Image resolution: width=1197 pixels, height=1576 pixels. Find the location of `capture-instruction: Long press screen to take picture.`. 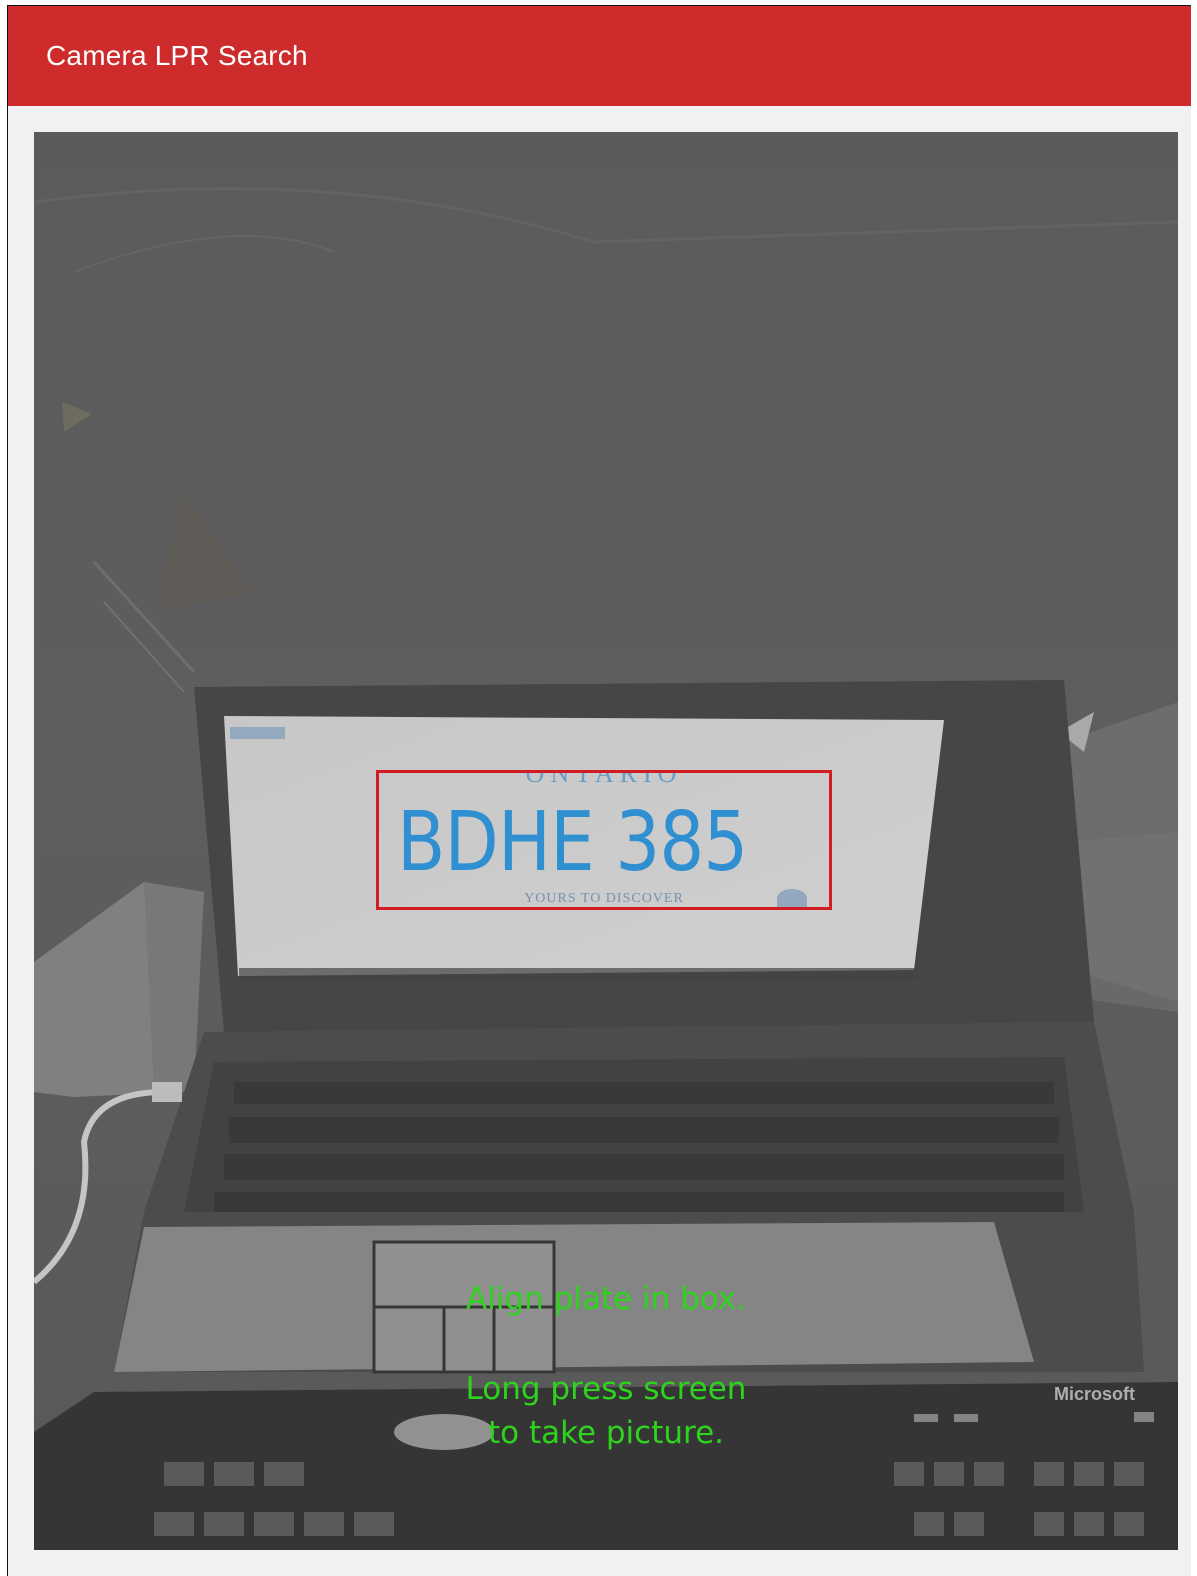

capture-instruction: Long press screen to take picture. is located at coordinates (606, 1411).